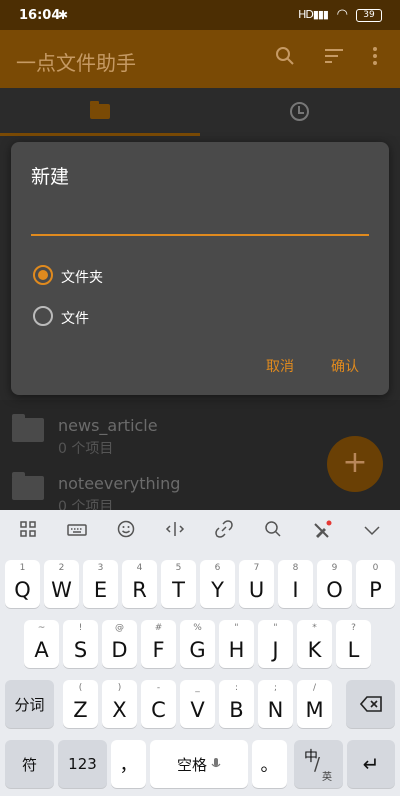  What do you see at coordinates (200, 59) in the screenshot?
I see `app-bar: 一点文件助手` at bounding box center [200, 59].